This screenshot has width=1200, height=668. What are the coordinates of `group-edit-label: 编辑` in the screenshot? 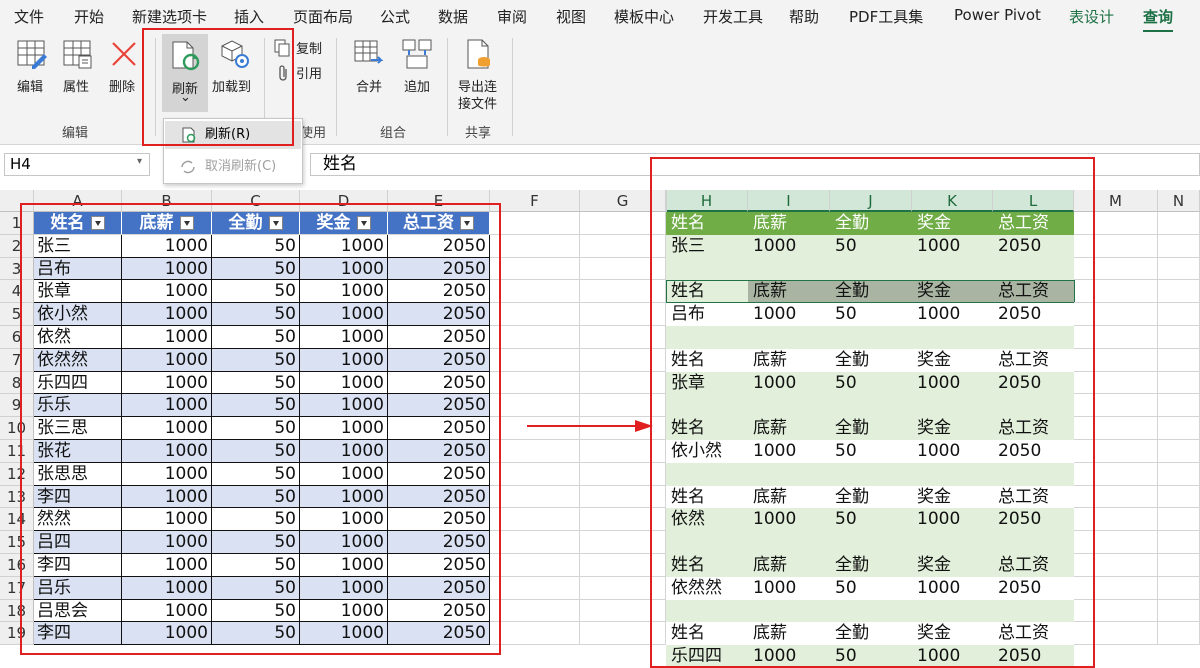 It's located at (75, 133).